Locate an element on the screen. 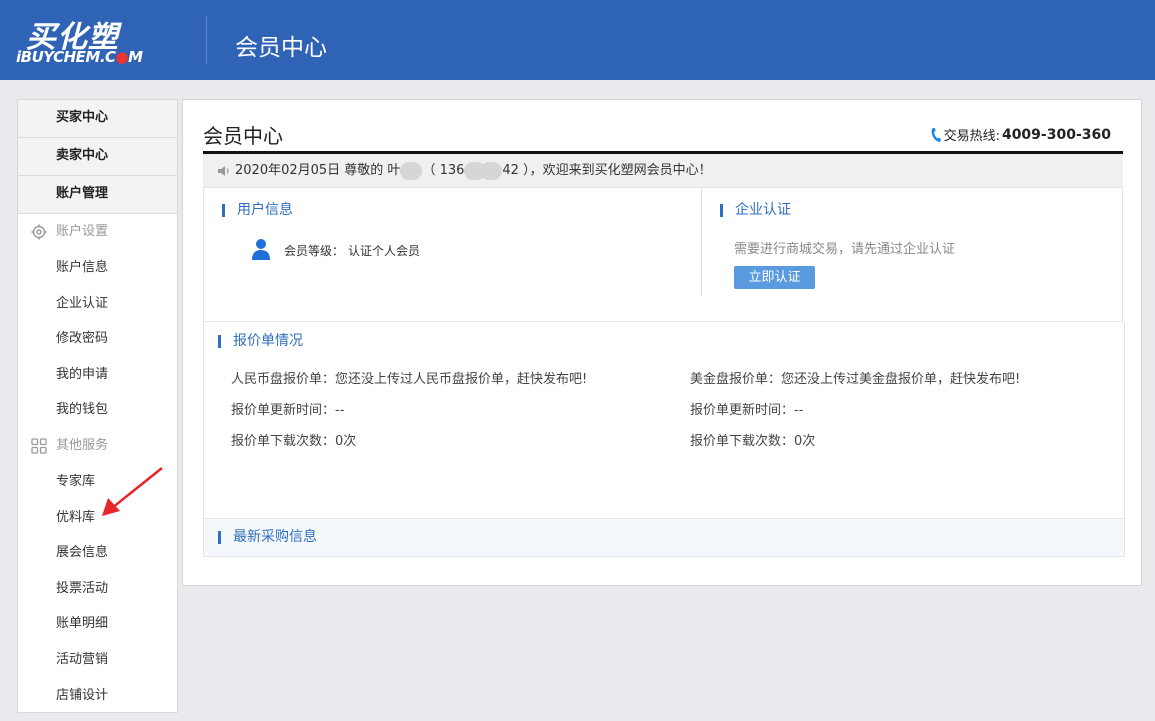  header-divider is located at coordinates (206, 40).